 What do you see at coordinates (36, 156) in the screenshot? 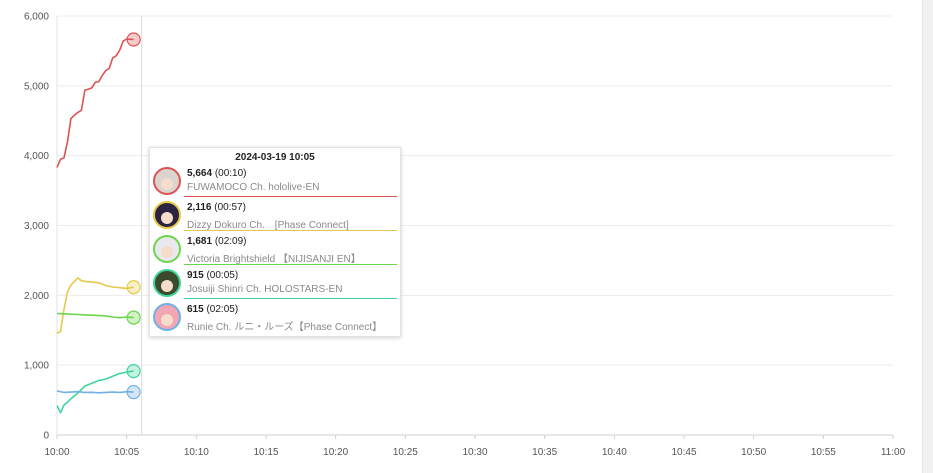
I see `y-tick-label: 4,000` at bounding box center [36, 156].